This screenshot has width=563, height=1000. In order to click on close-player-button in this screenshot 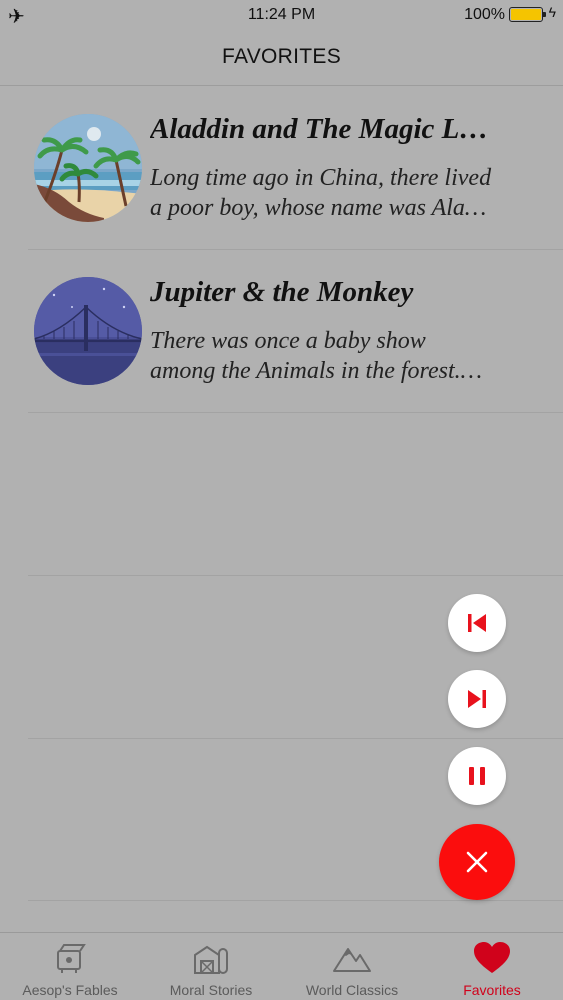, I will do `click(477, 862)`.